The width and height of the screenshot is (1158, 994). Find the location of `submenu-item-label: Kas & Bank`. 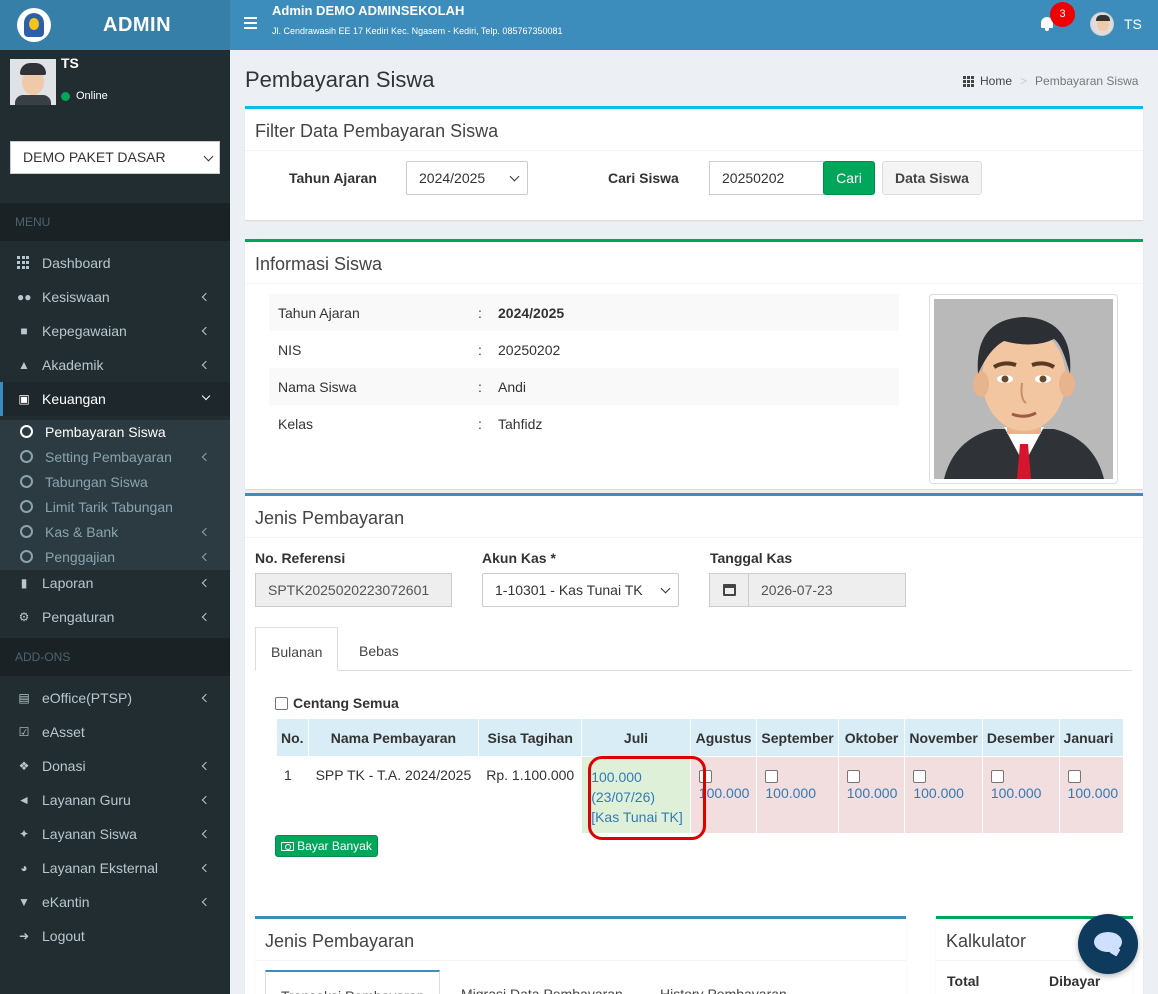

submenu-item-label: Kas & Bank is located at coordinates (82, 531).